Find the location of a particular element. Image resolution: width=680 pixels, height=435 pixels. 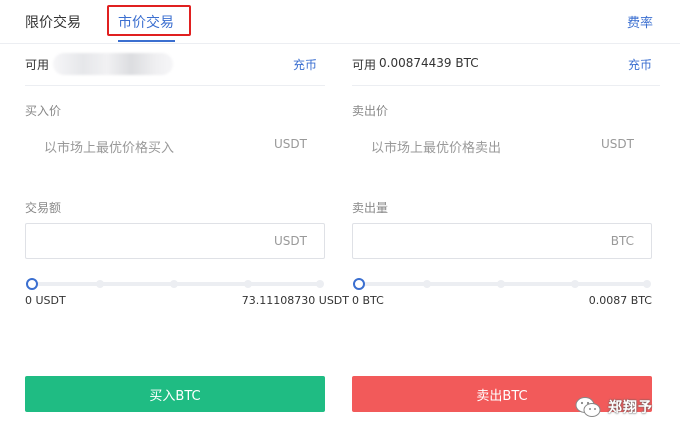

sell-amount-input is located at coordinates (473, 241).